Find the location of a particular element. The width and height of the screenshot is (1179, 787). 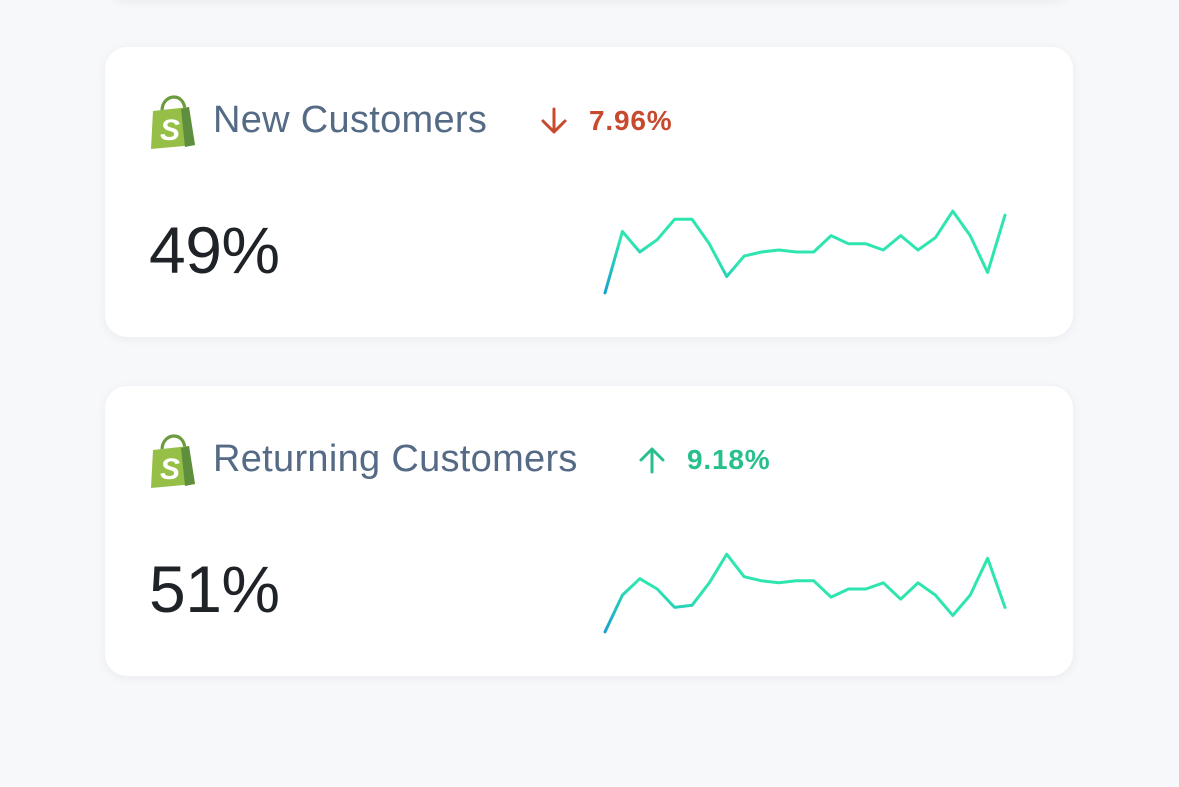

change-indicator: 7.96% is located at coordinates (605, 121).